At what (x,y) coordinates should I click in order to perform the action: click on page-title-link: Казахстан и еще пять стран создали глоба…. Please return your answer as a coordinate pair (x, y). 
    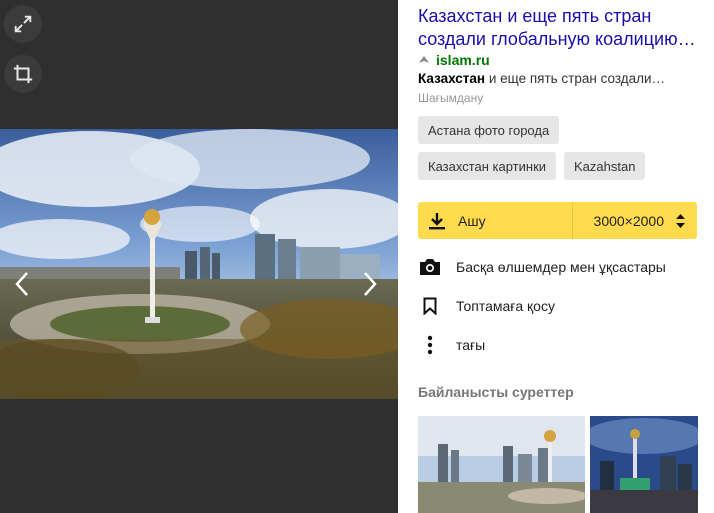
    Looking at the image, I should click on (559, 28).